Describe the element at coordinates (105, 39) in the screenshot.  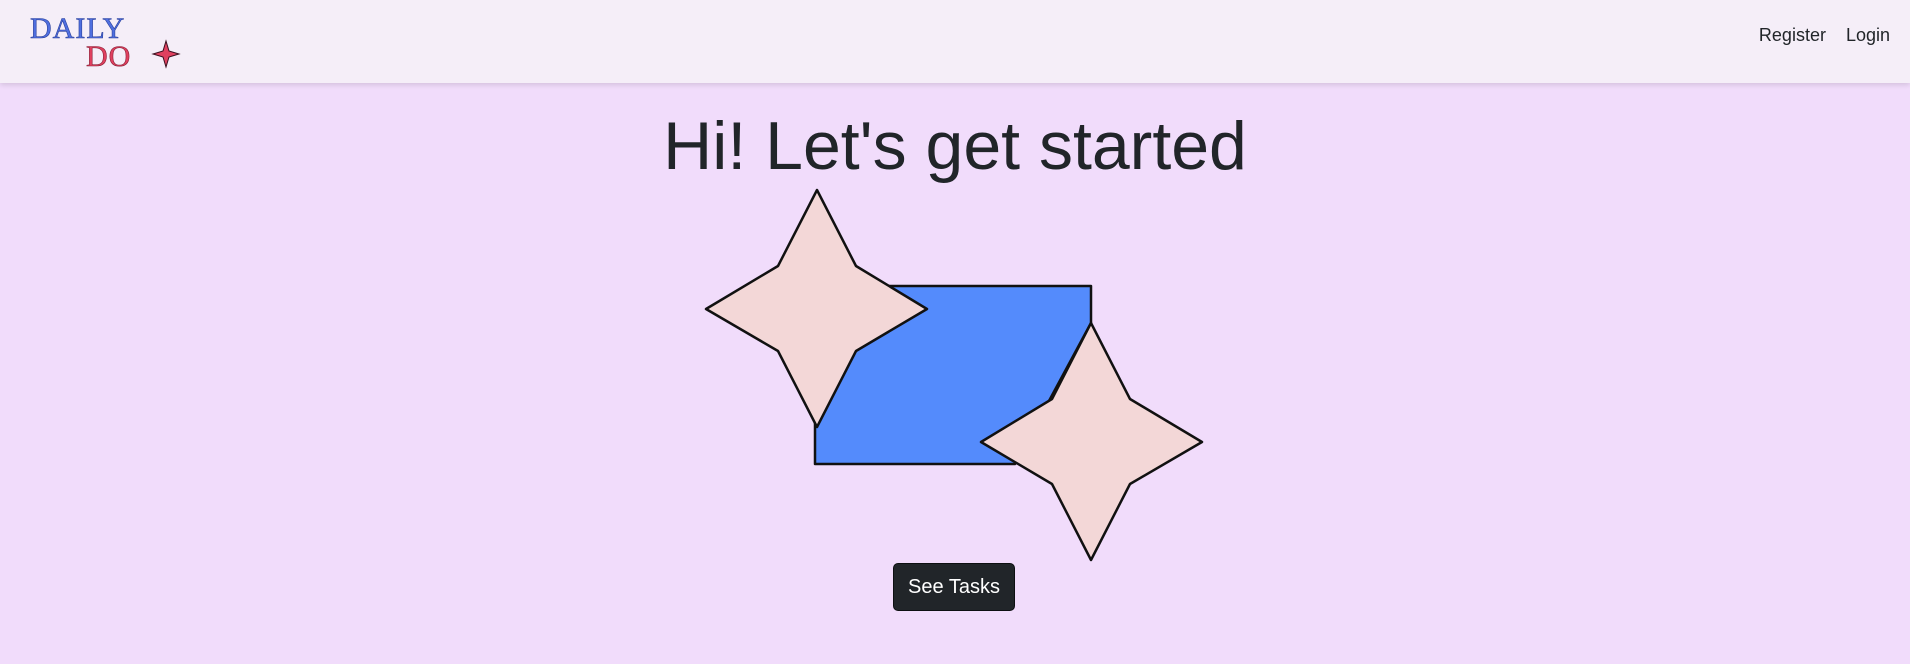
I see `daily-do-logo: DAILY DO` at that location.